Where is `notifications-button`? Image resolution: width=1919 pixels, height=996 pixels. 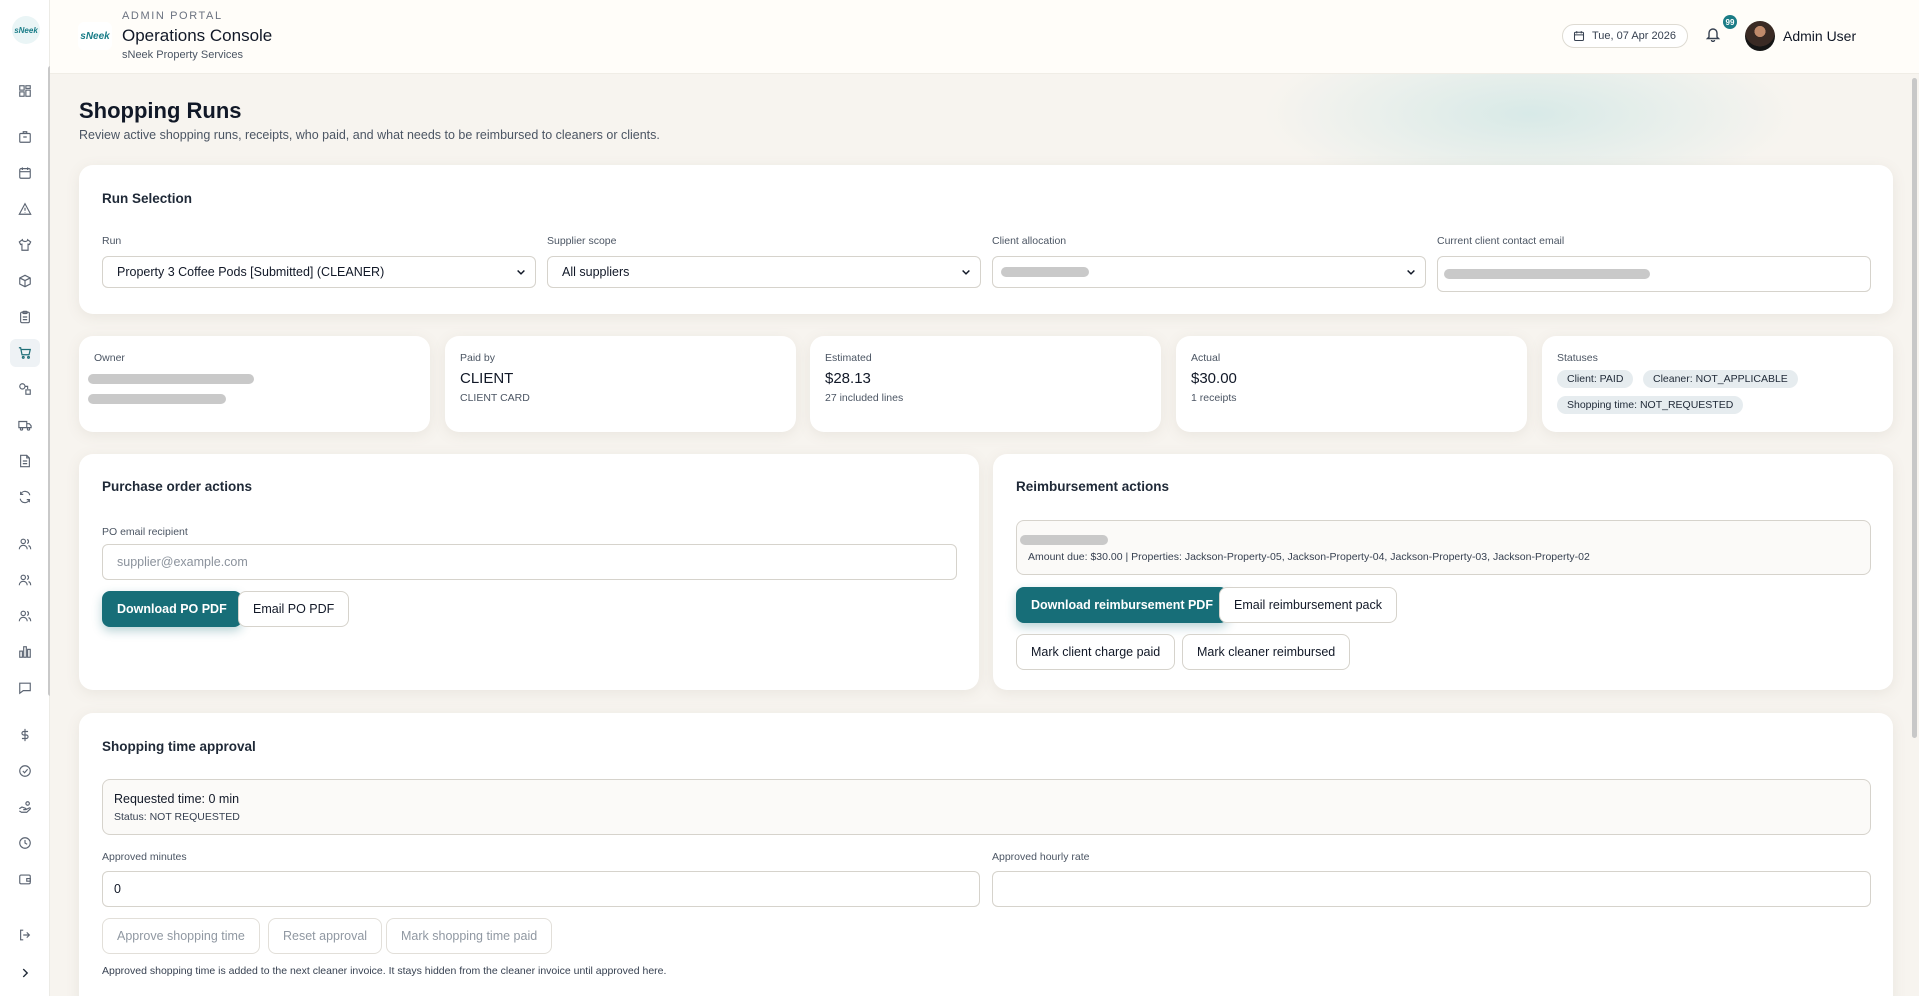
notifications-button is located at coordinates (1714, 36).